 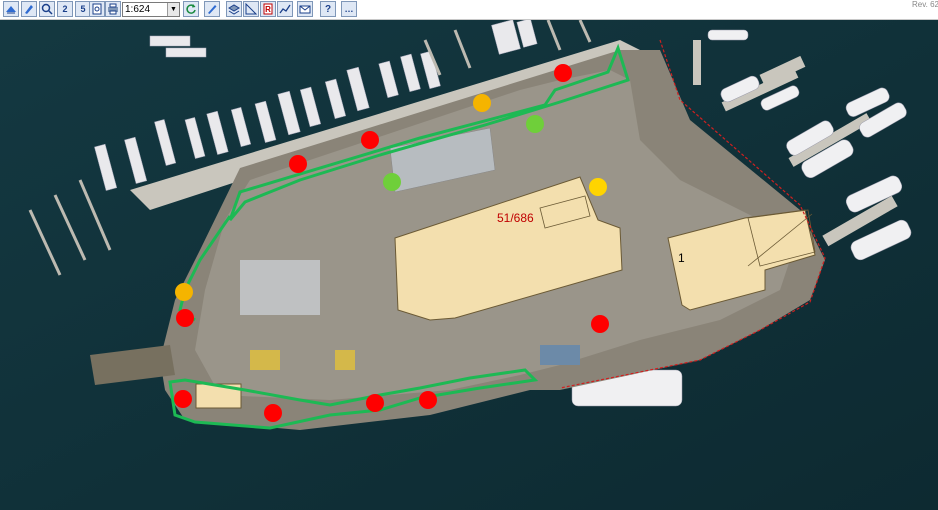 I want to click on yellow-equipment, so click(x=345, y=360).